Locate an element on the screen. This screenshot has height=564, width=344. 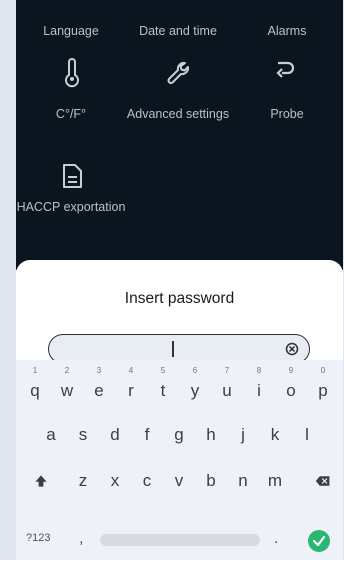
key-x: x is located at coordinates (115, 481).